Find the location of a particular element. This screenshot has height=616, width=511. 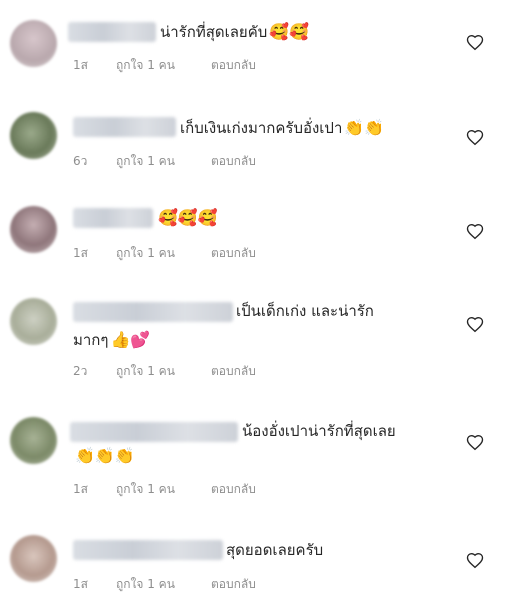

comment-meta: 6ว ถูกใจ 1 คน ตอบกลับ is located at coordinates (164, 161).